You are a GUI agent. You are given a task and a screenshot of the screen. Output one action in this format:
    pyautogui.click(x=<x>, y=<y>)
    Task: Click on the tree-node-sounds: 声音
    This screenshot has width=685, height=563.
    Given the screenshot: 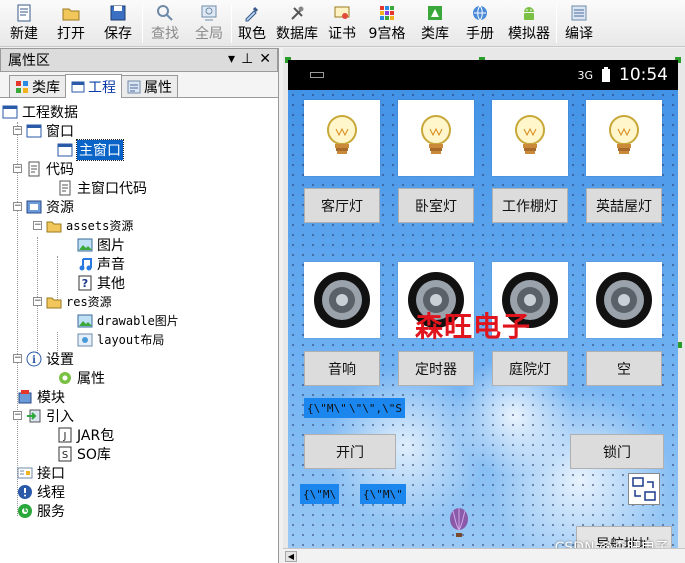 What is the action you would take?
    pyautogui.click(x=101, y=263)
    